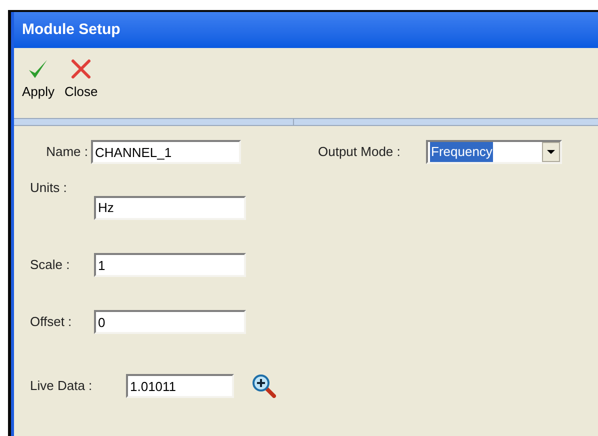  Describe the element at coordinates (551, 152) in the screenshot. I see `dropdown-arrow-icon` at that location.